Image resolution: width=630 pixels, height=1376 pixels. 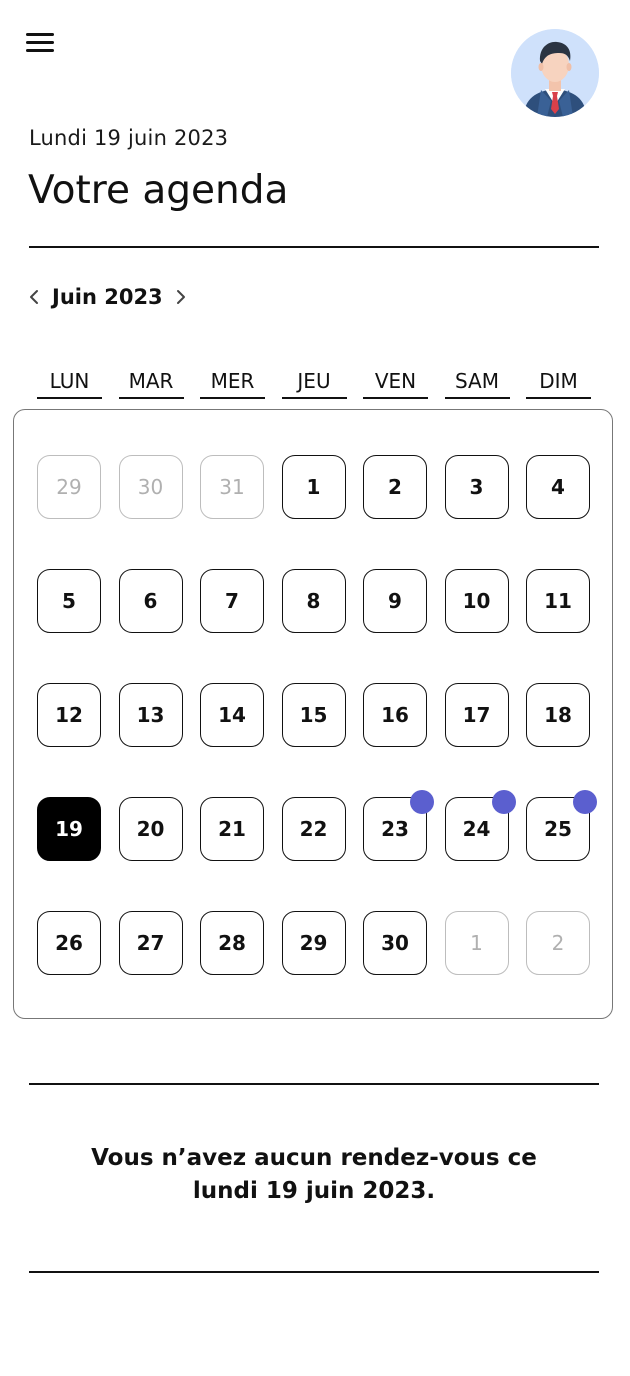 I want to click on calendar-day-number: 5, so click(x=69, y=601).